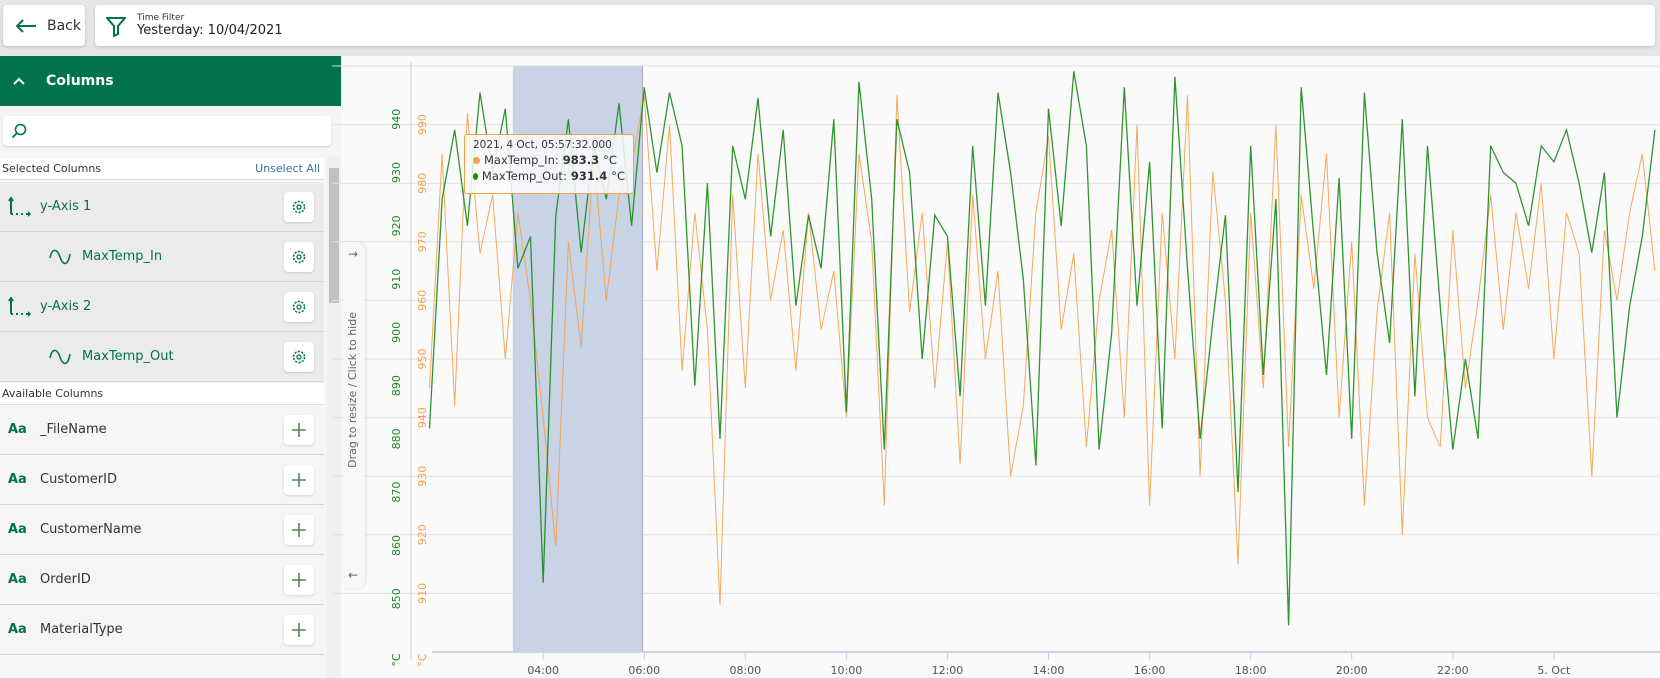 Image resolution: width=1660 pixels, height=678 pixels. What do you see at coordinates (589, 176) in the screenshot?
I see `tooltip-out-value: 931.4` at bounding box center [589, 176].